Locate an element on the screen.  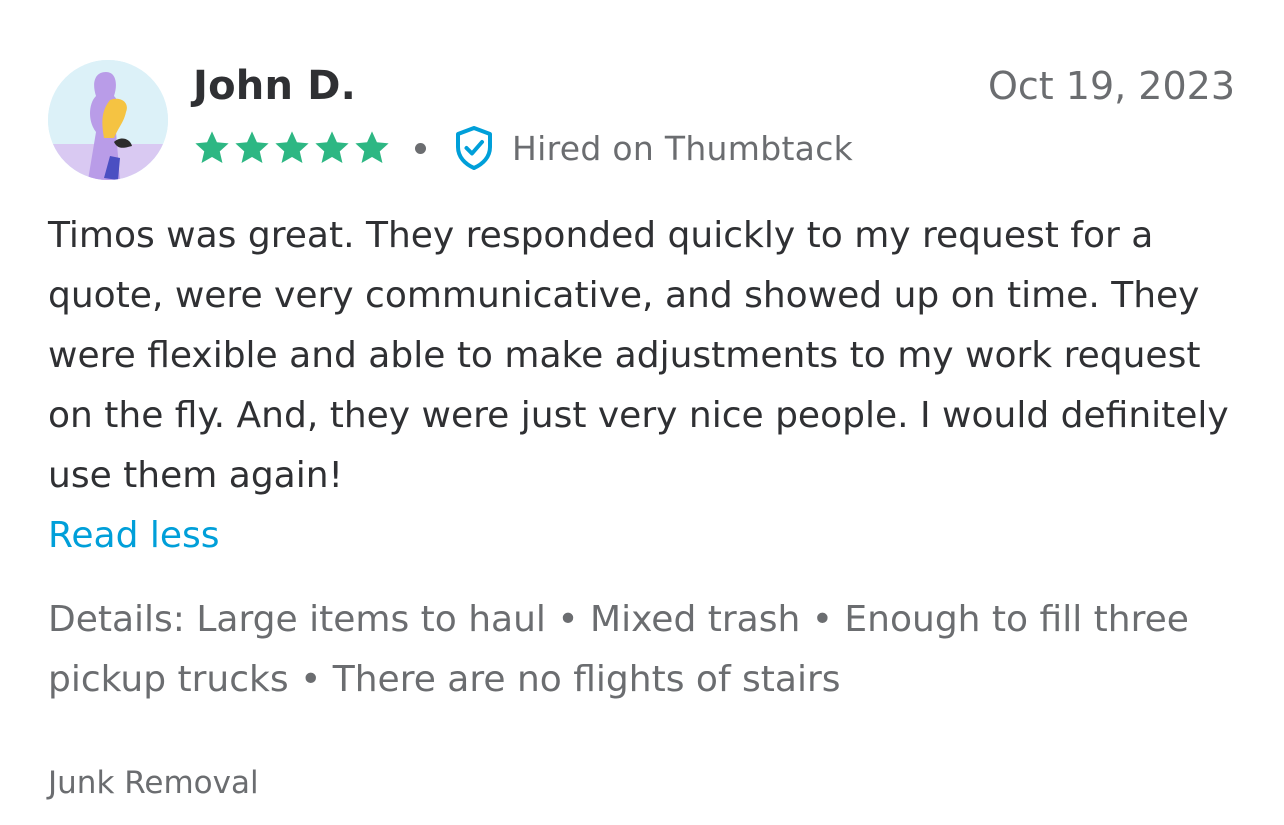
separator-dot is located at coordinates (420, 148).